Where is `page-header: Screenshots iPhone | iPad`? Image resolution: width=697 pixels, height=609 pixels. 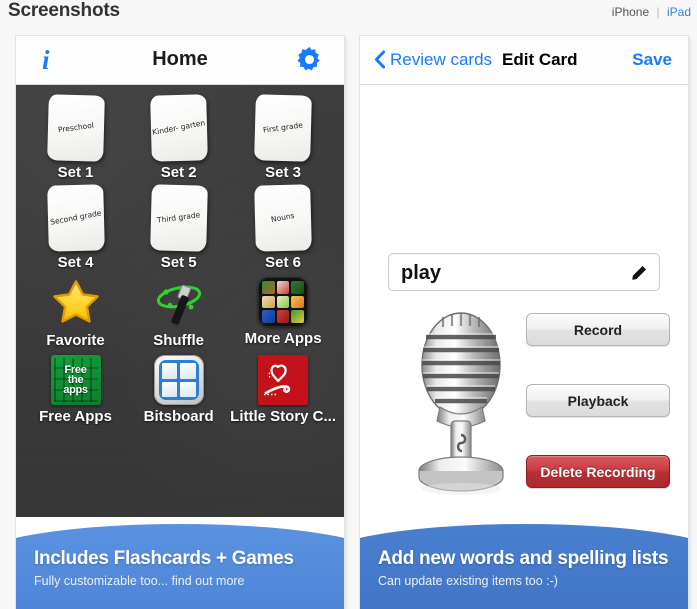
page-header: Screenshots iPhone | iPad is located at coordinates (348, 16).